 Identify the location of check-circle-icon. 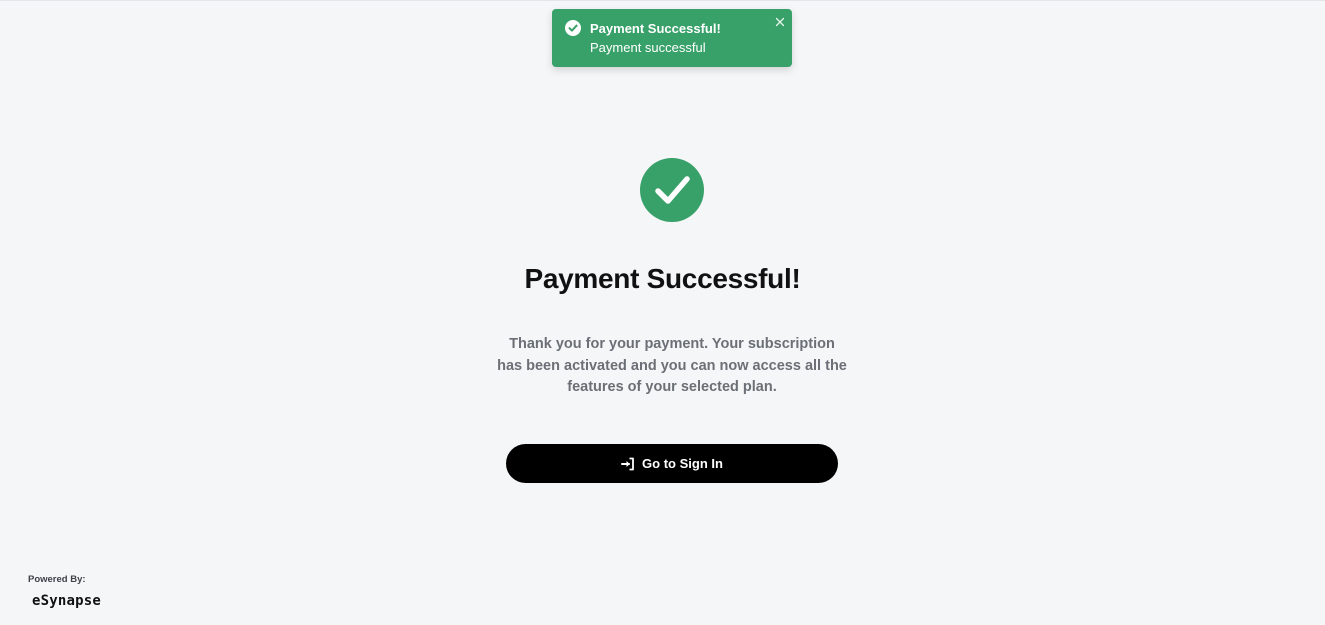
(573, 28).